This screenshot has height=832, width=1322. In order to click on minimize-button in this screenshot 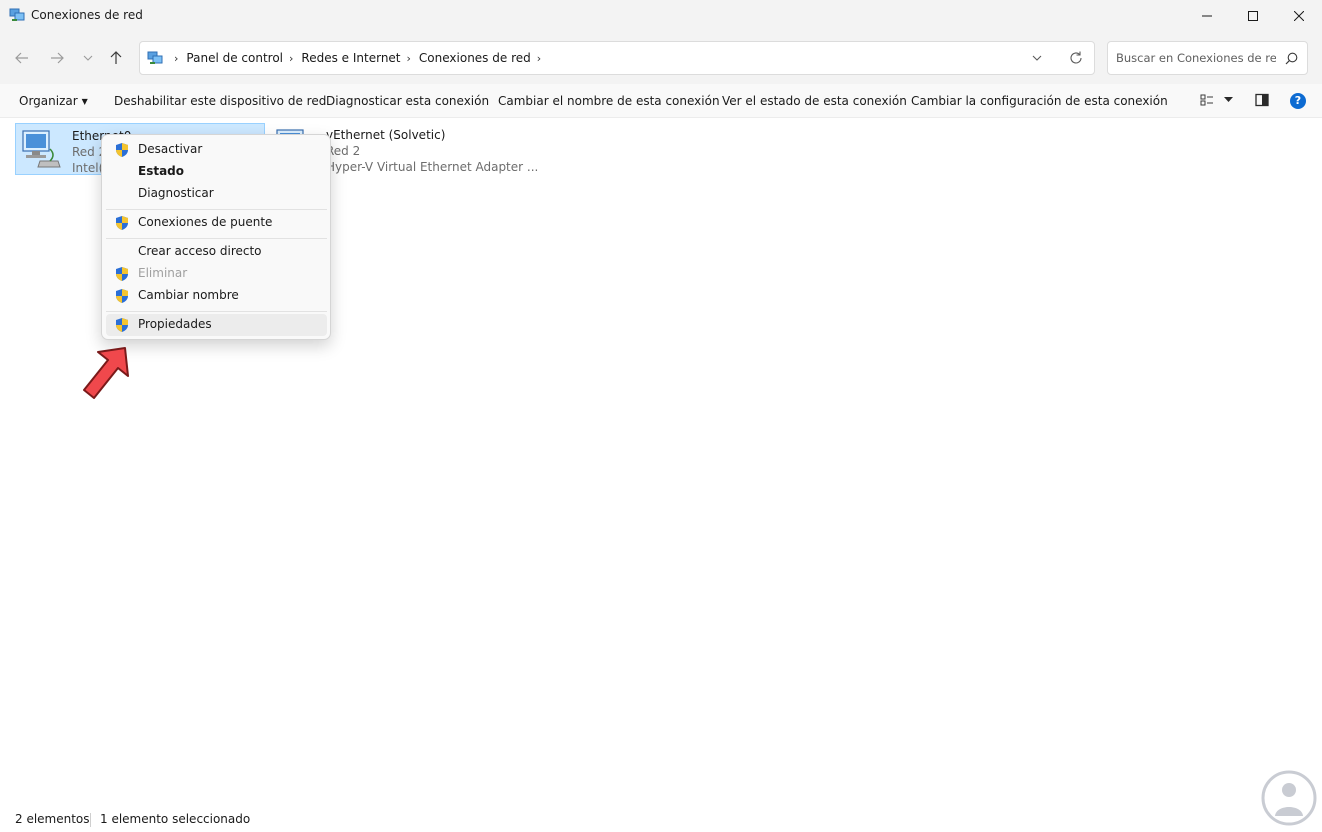, I will do `click(1207, 16)`.